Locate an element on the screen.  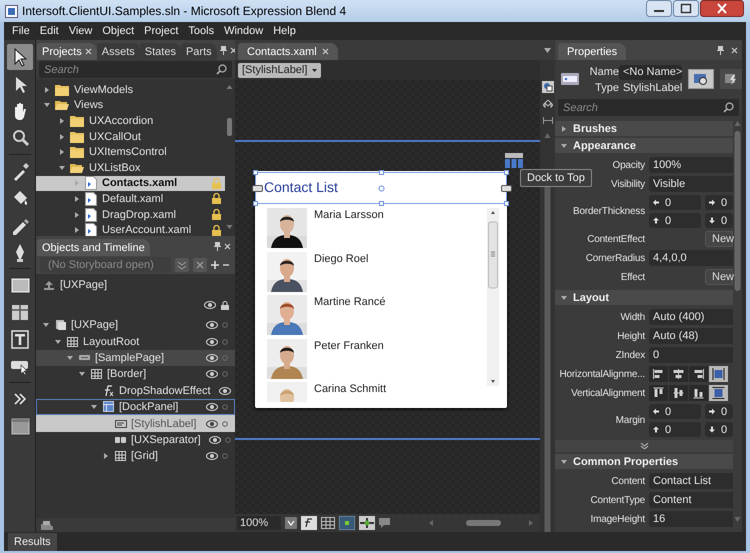
tree-item: [SamplePage] is located at coordinates (135, 358).